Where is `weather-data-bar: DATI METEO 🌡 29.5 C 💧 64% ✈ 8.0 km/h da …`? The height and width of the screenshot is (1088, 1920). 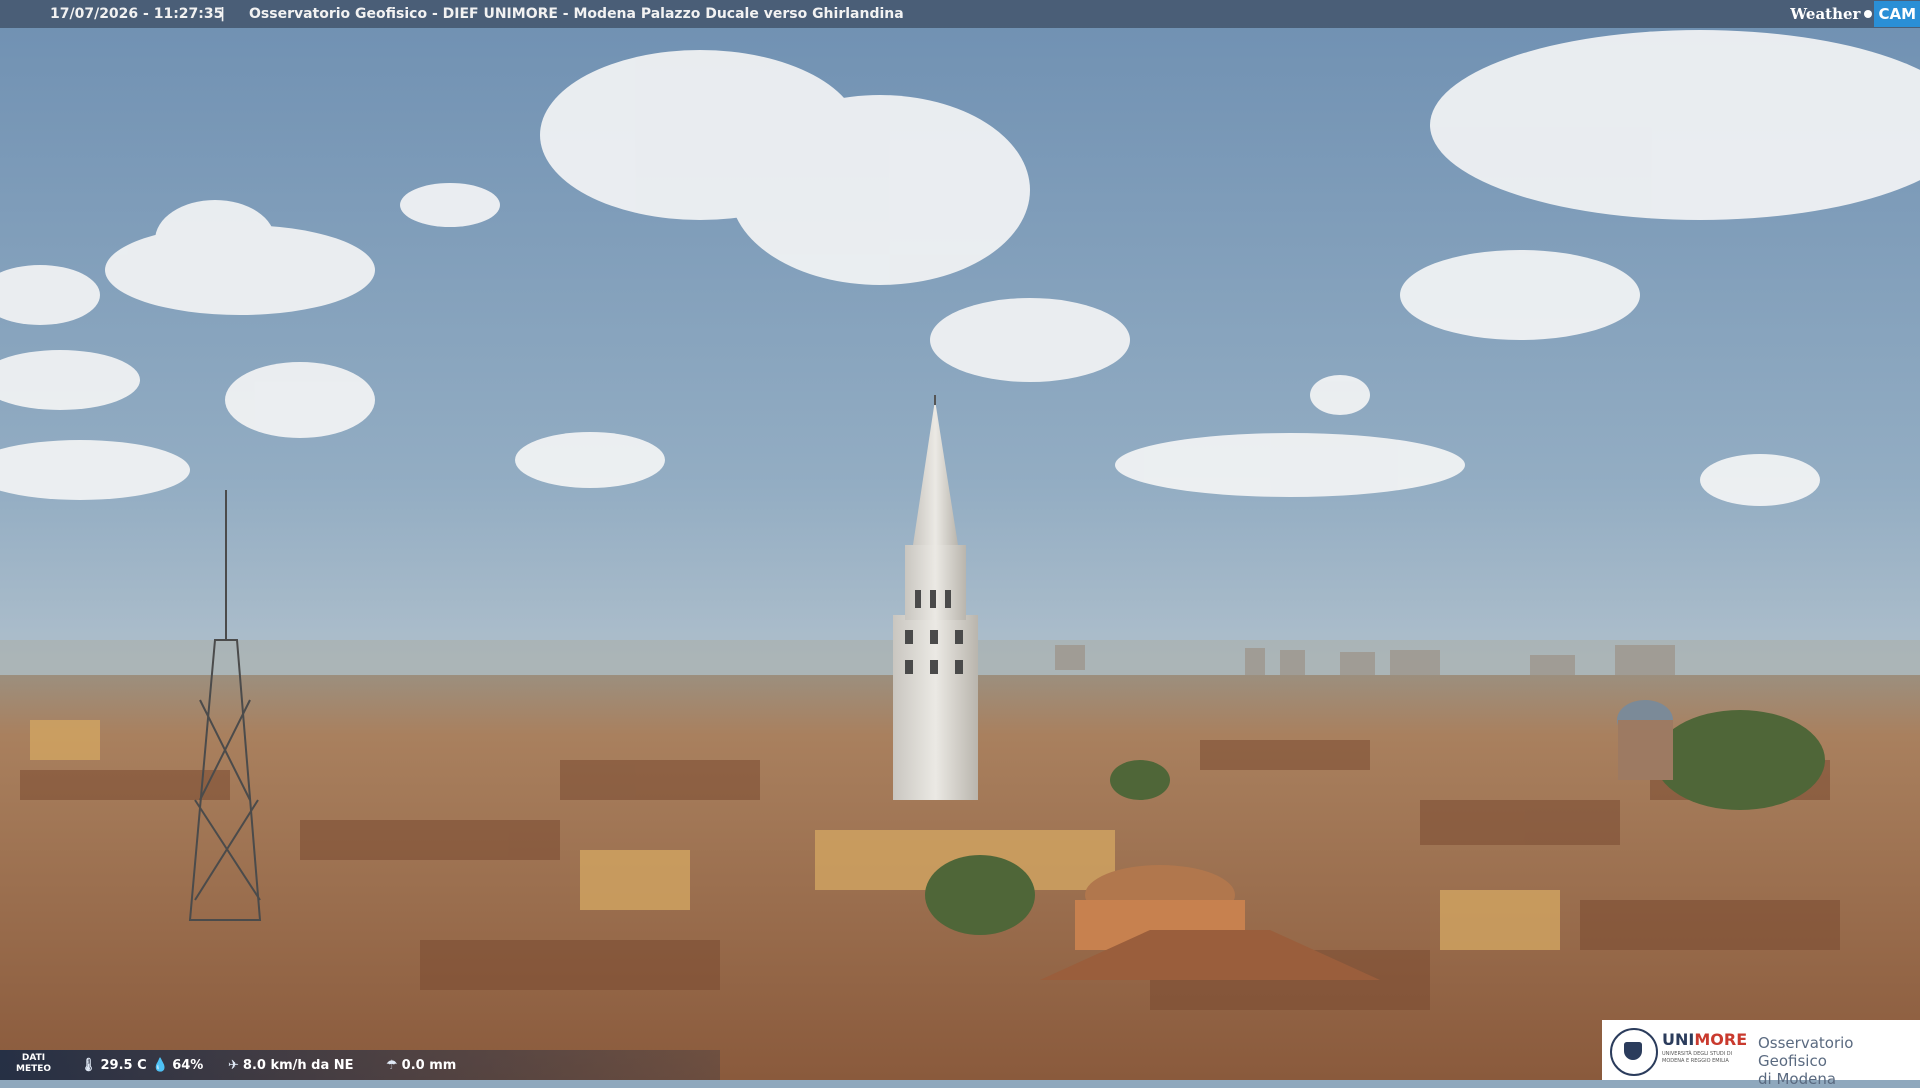 weather-data-bar: DATI METEO 🌡 29.5 C 💧 64% ✈ 8.0 km/h da … is located at coordinates (360, 1065).